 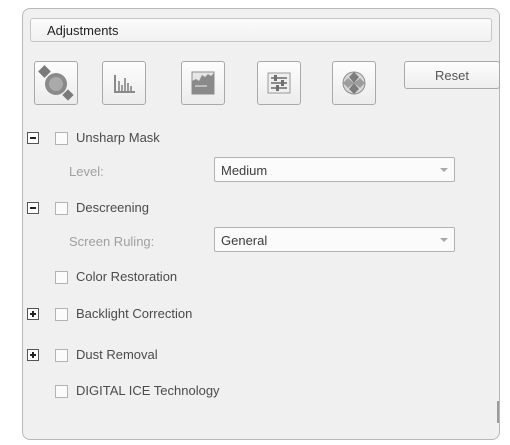 I want to click on screen-ruling-label: Screen Ruling:, so click(x=112, y=241).